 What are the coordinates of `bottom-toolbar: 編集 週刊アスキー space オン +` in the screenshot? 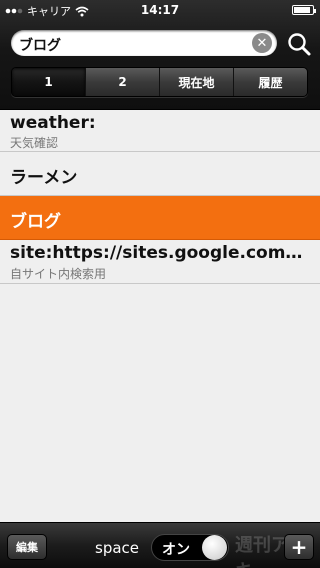 It's located at (160, 545).